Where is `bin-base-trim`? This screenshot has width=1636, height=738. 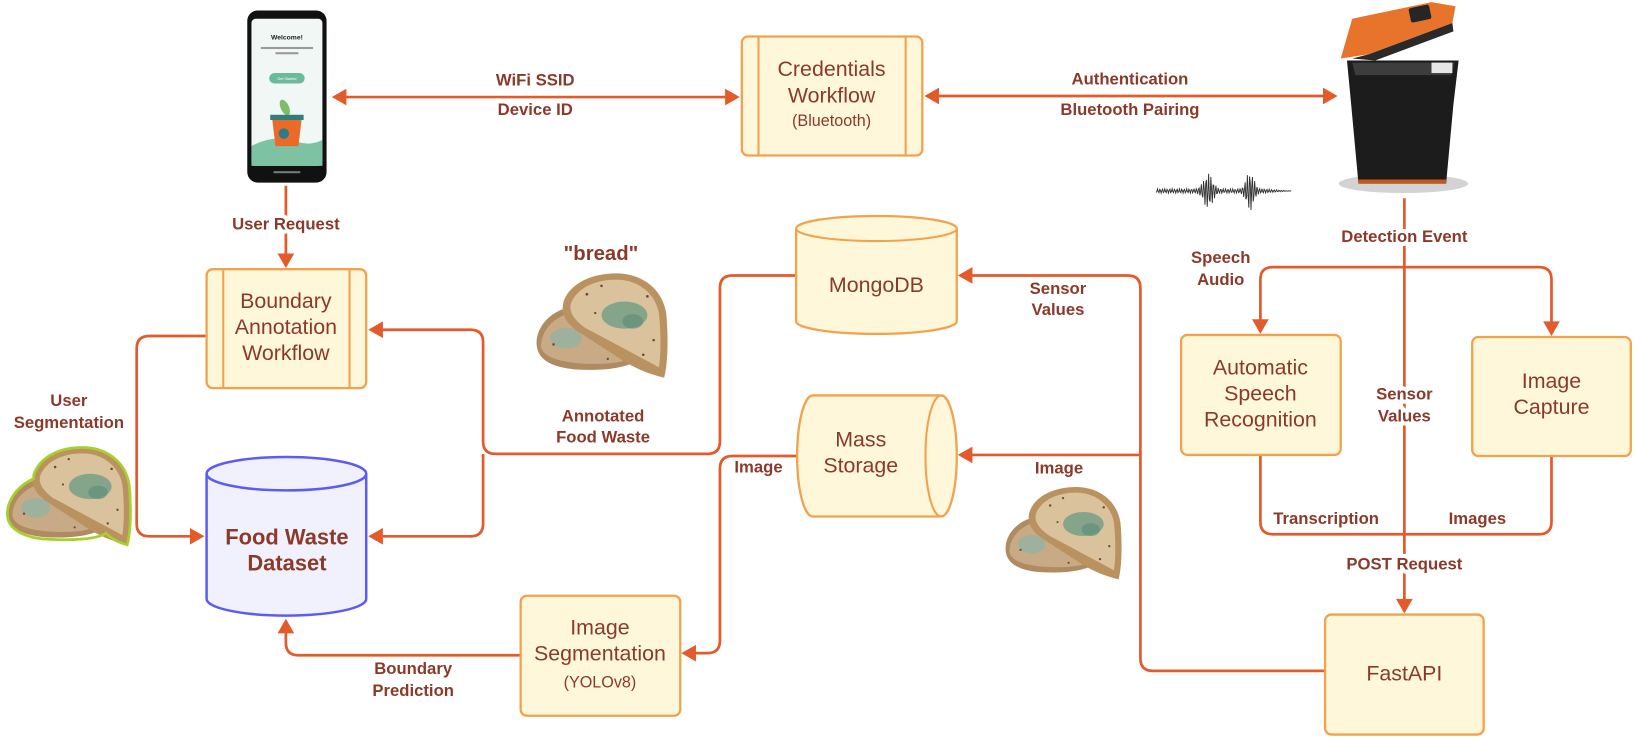
bin-base-trim is located at coordinates (1402, 181).